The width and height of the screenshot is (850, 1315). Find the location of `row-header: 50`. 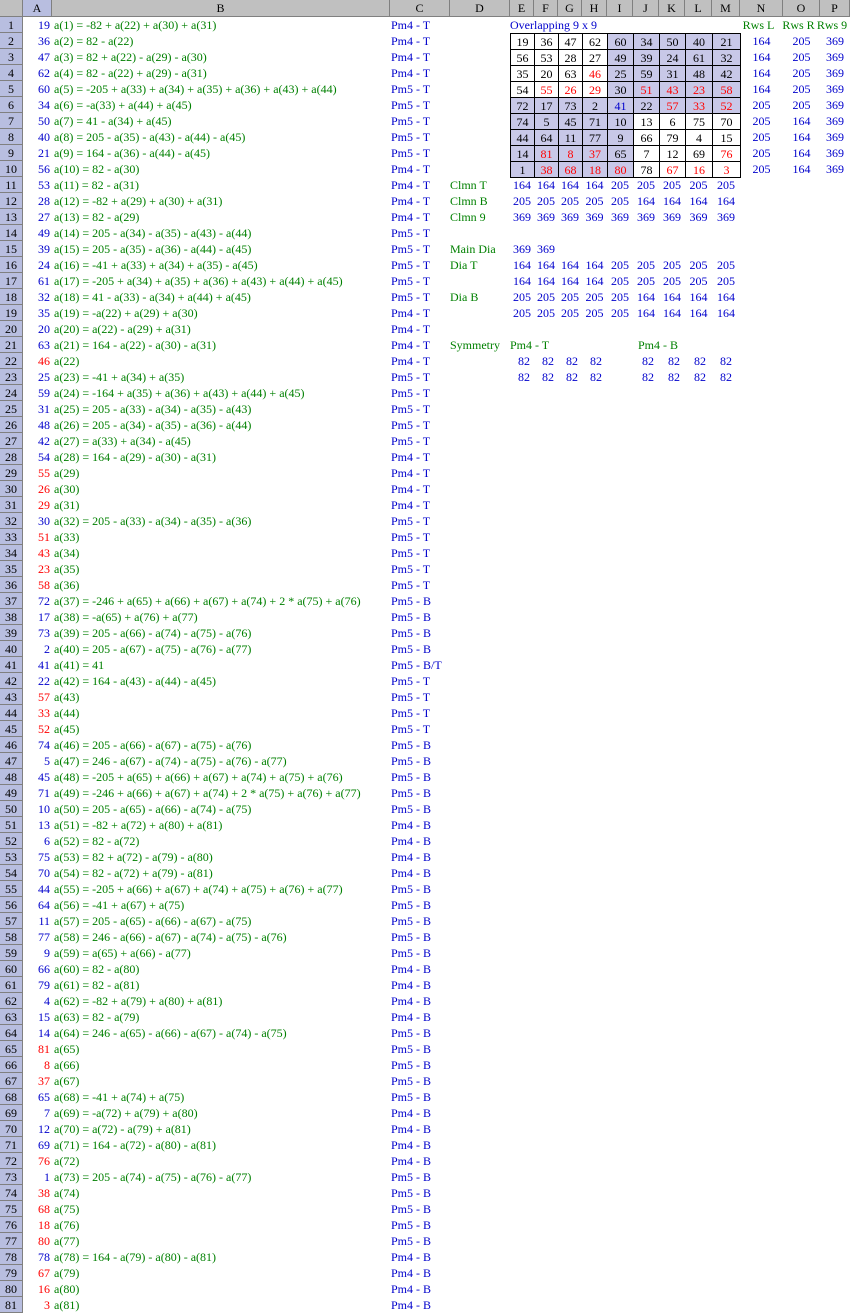

row-header: 50 is located at coordinates (11, 809).